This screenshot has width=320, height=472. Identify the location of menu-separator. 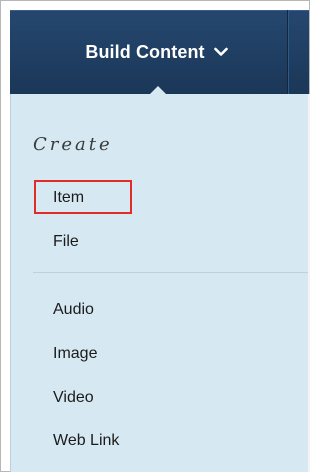
(171, 272).